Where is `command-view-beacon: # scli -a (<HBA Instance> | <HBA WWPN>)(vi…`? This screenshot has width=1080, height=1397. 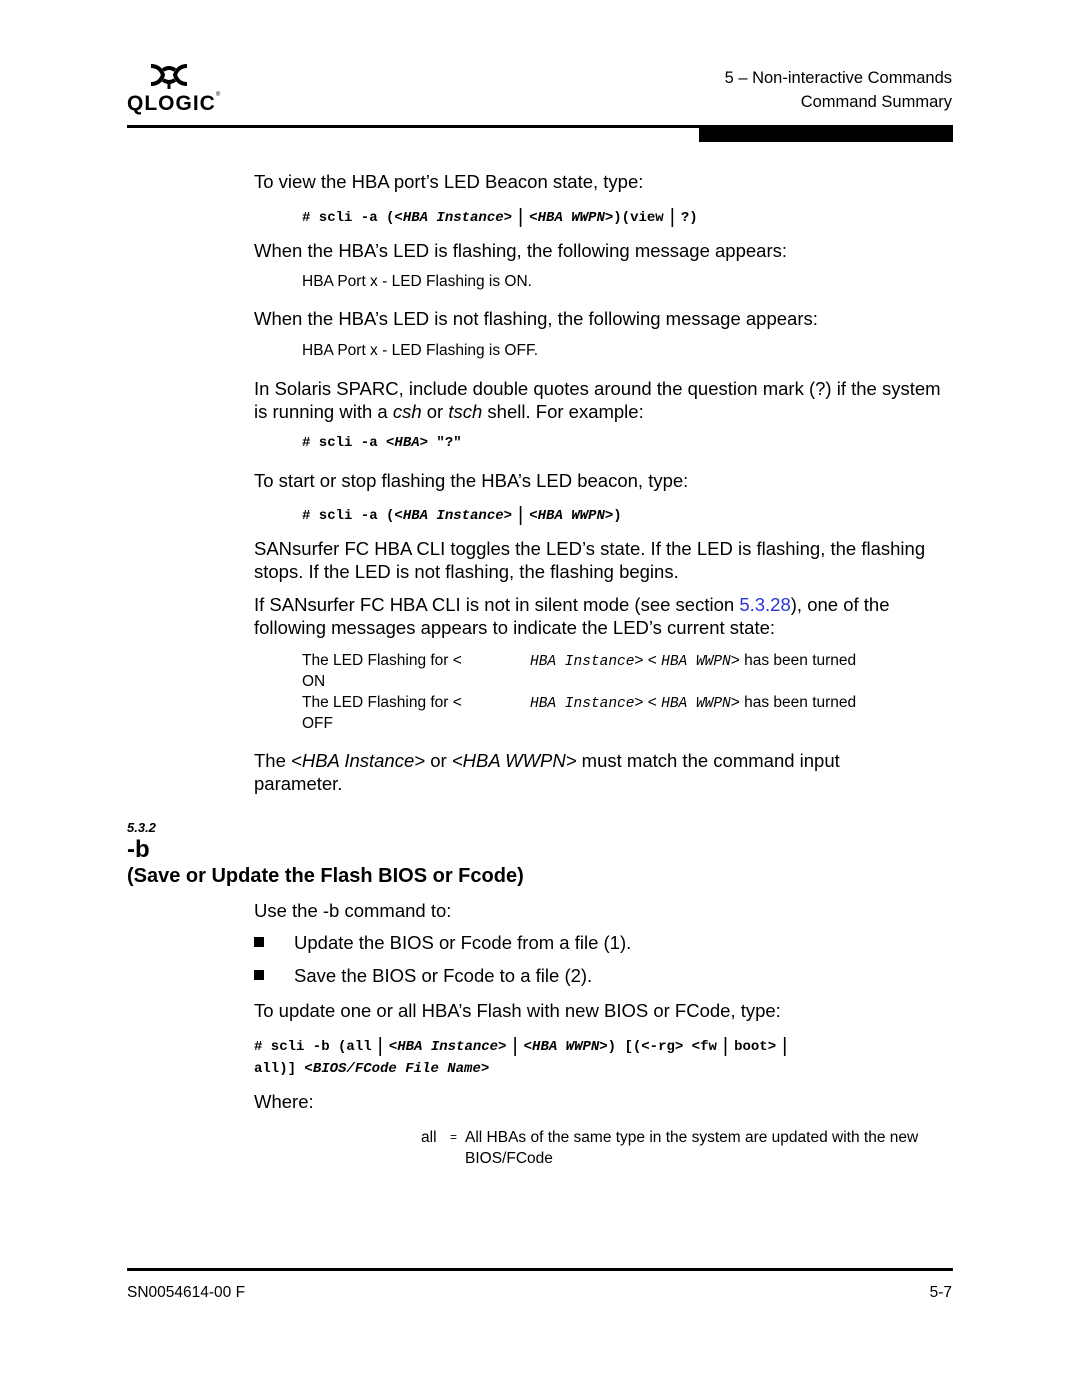
command-view-beacon: # scli -a (<HBA Instance> | <HBA WWPN>)(vi… is located at coordinates (500, 217).